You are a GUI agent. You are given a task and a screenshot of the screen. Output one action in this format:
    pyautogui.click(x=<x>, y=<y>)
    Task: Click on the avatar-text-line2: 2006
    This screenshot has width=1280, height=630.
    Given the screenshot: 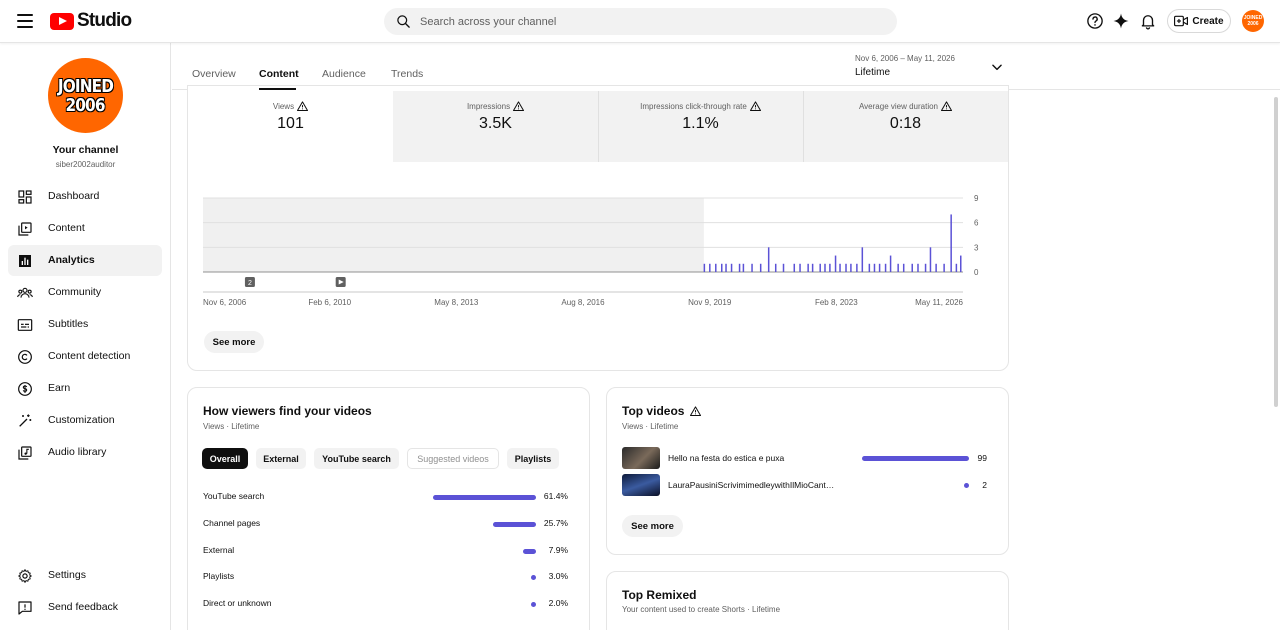 What is the action you would take?
    pyautogui.click(x=85, y=105)
    